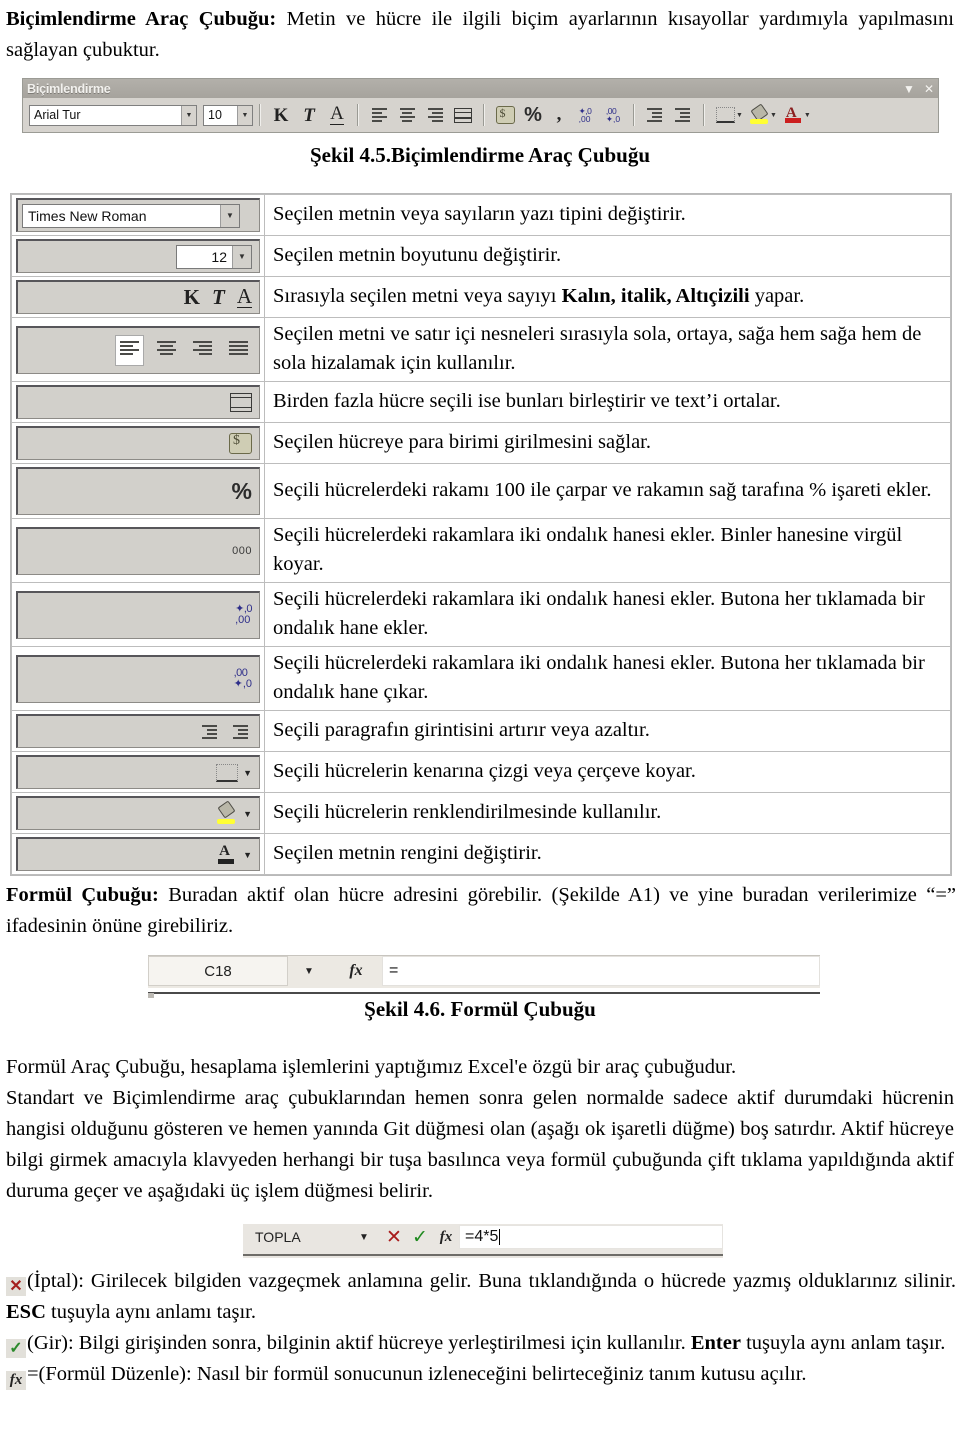 The height and width of the screenshot is (1445, 960). Describe the element at coordinates (138, 678) in the screenshot. I see `decrease-decimal-graphic: ,00 ✦,0` at that location.